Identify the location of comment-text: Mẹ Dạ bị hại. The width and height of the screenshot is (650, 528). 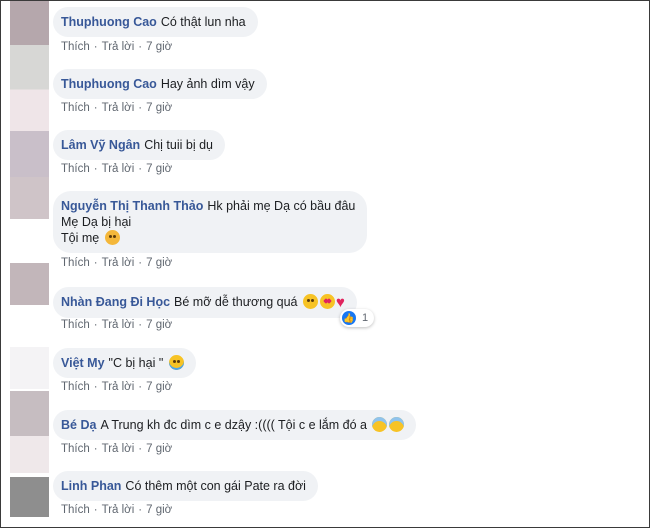
(96, 222).